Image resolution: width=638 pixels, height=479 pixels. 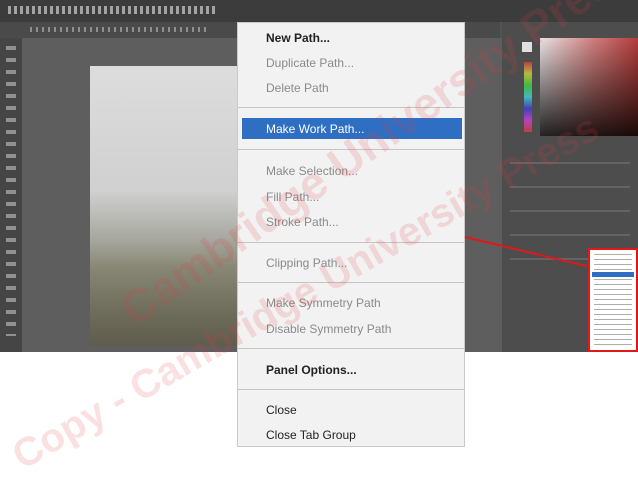 I want to click on hue-slider, so click(x=528, y=97).